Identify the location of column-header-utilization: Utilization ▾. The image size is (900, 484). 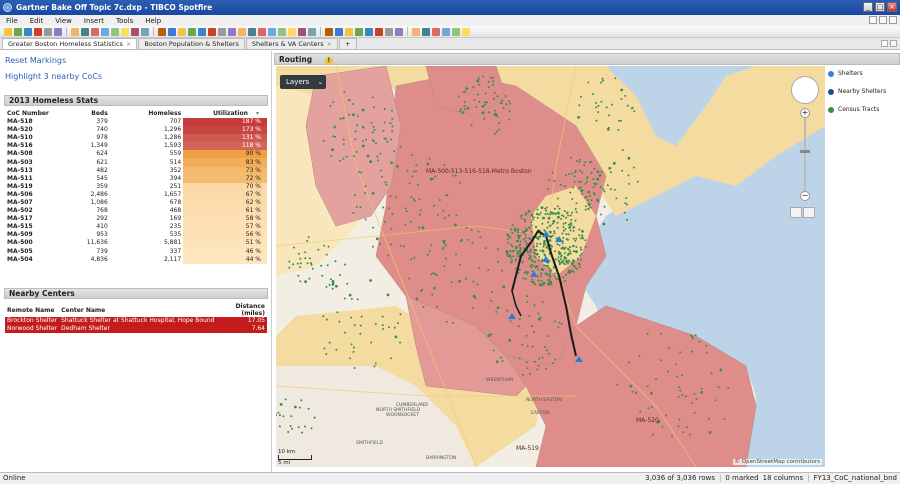
(225, 113).